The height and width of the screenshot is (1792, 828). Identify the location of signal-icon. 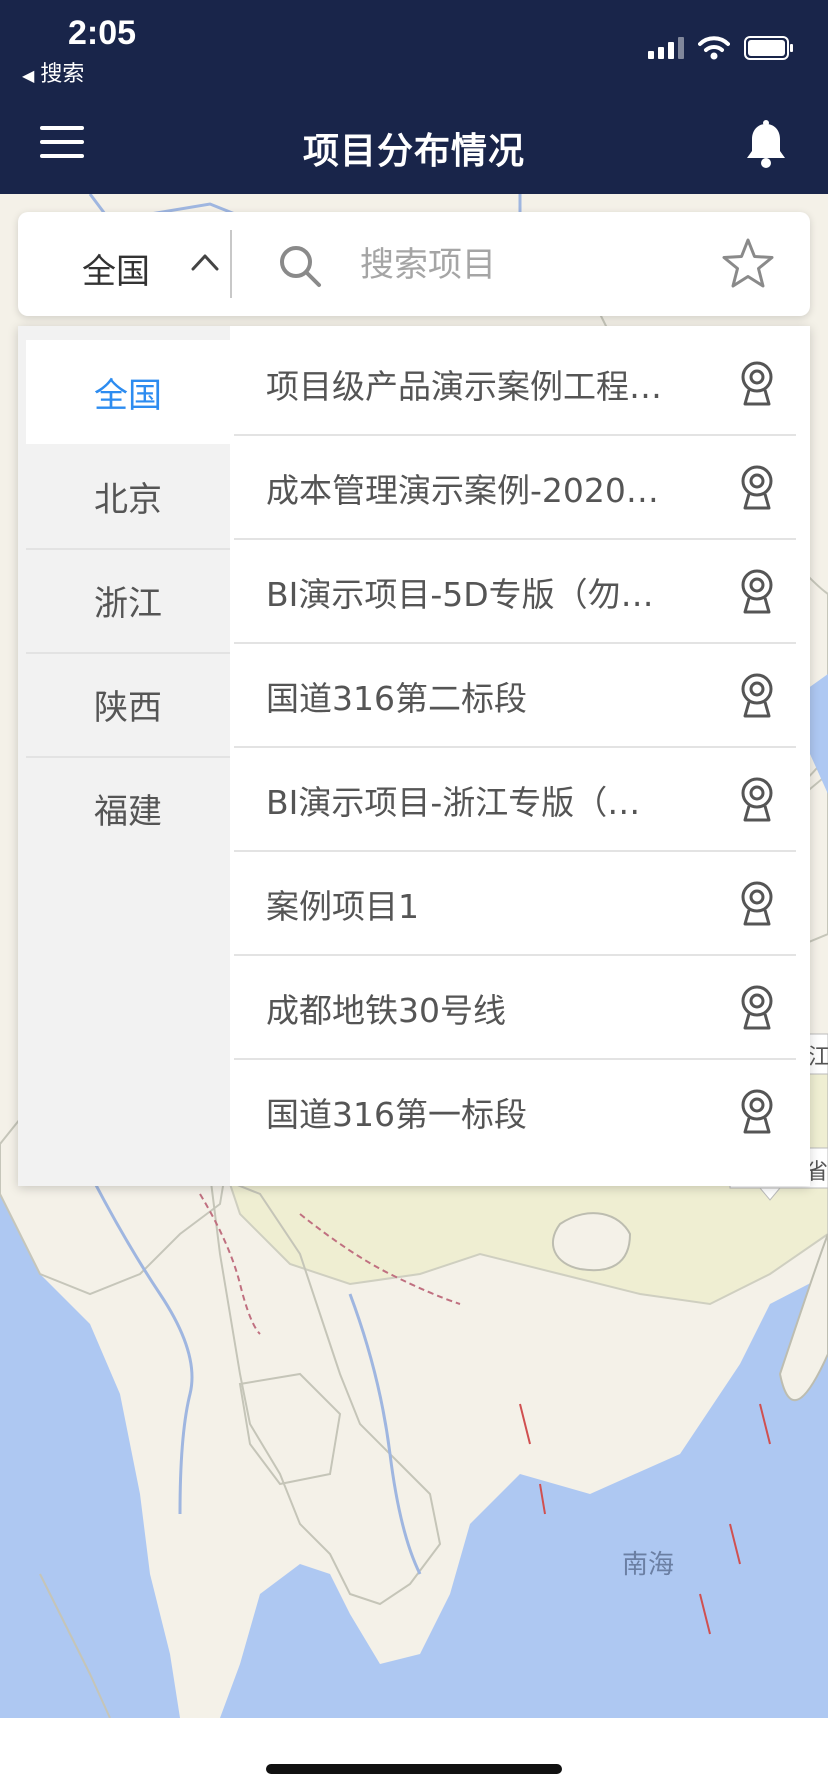
(666, 48).